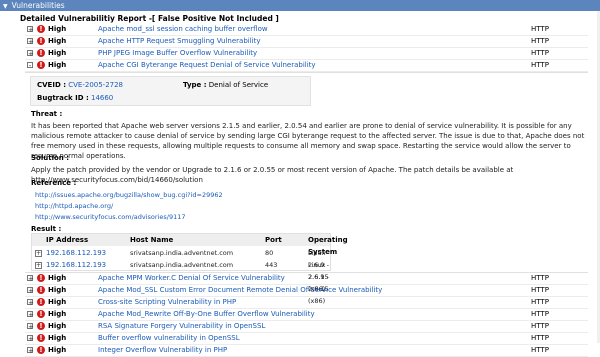 The width and height of the screenshot is (600, 357). Describe the element at coordinates (273, 240) in the screenshot. I see `column-port: Port` at that location.